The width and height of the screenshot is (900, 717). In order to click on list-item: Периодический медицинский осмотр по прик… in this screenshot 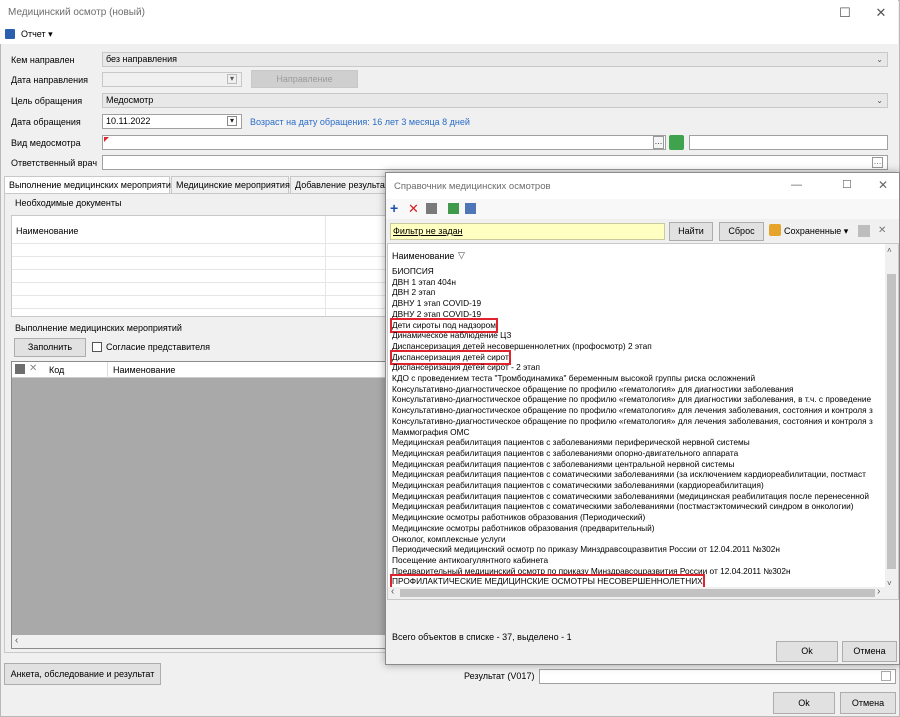, I will do `click(586, 549)`.